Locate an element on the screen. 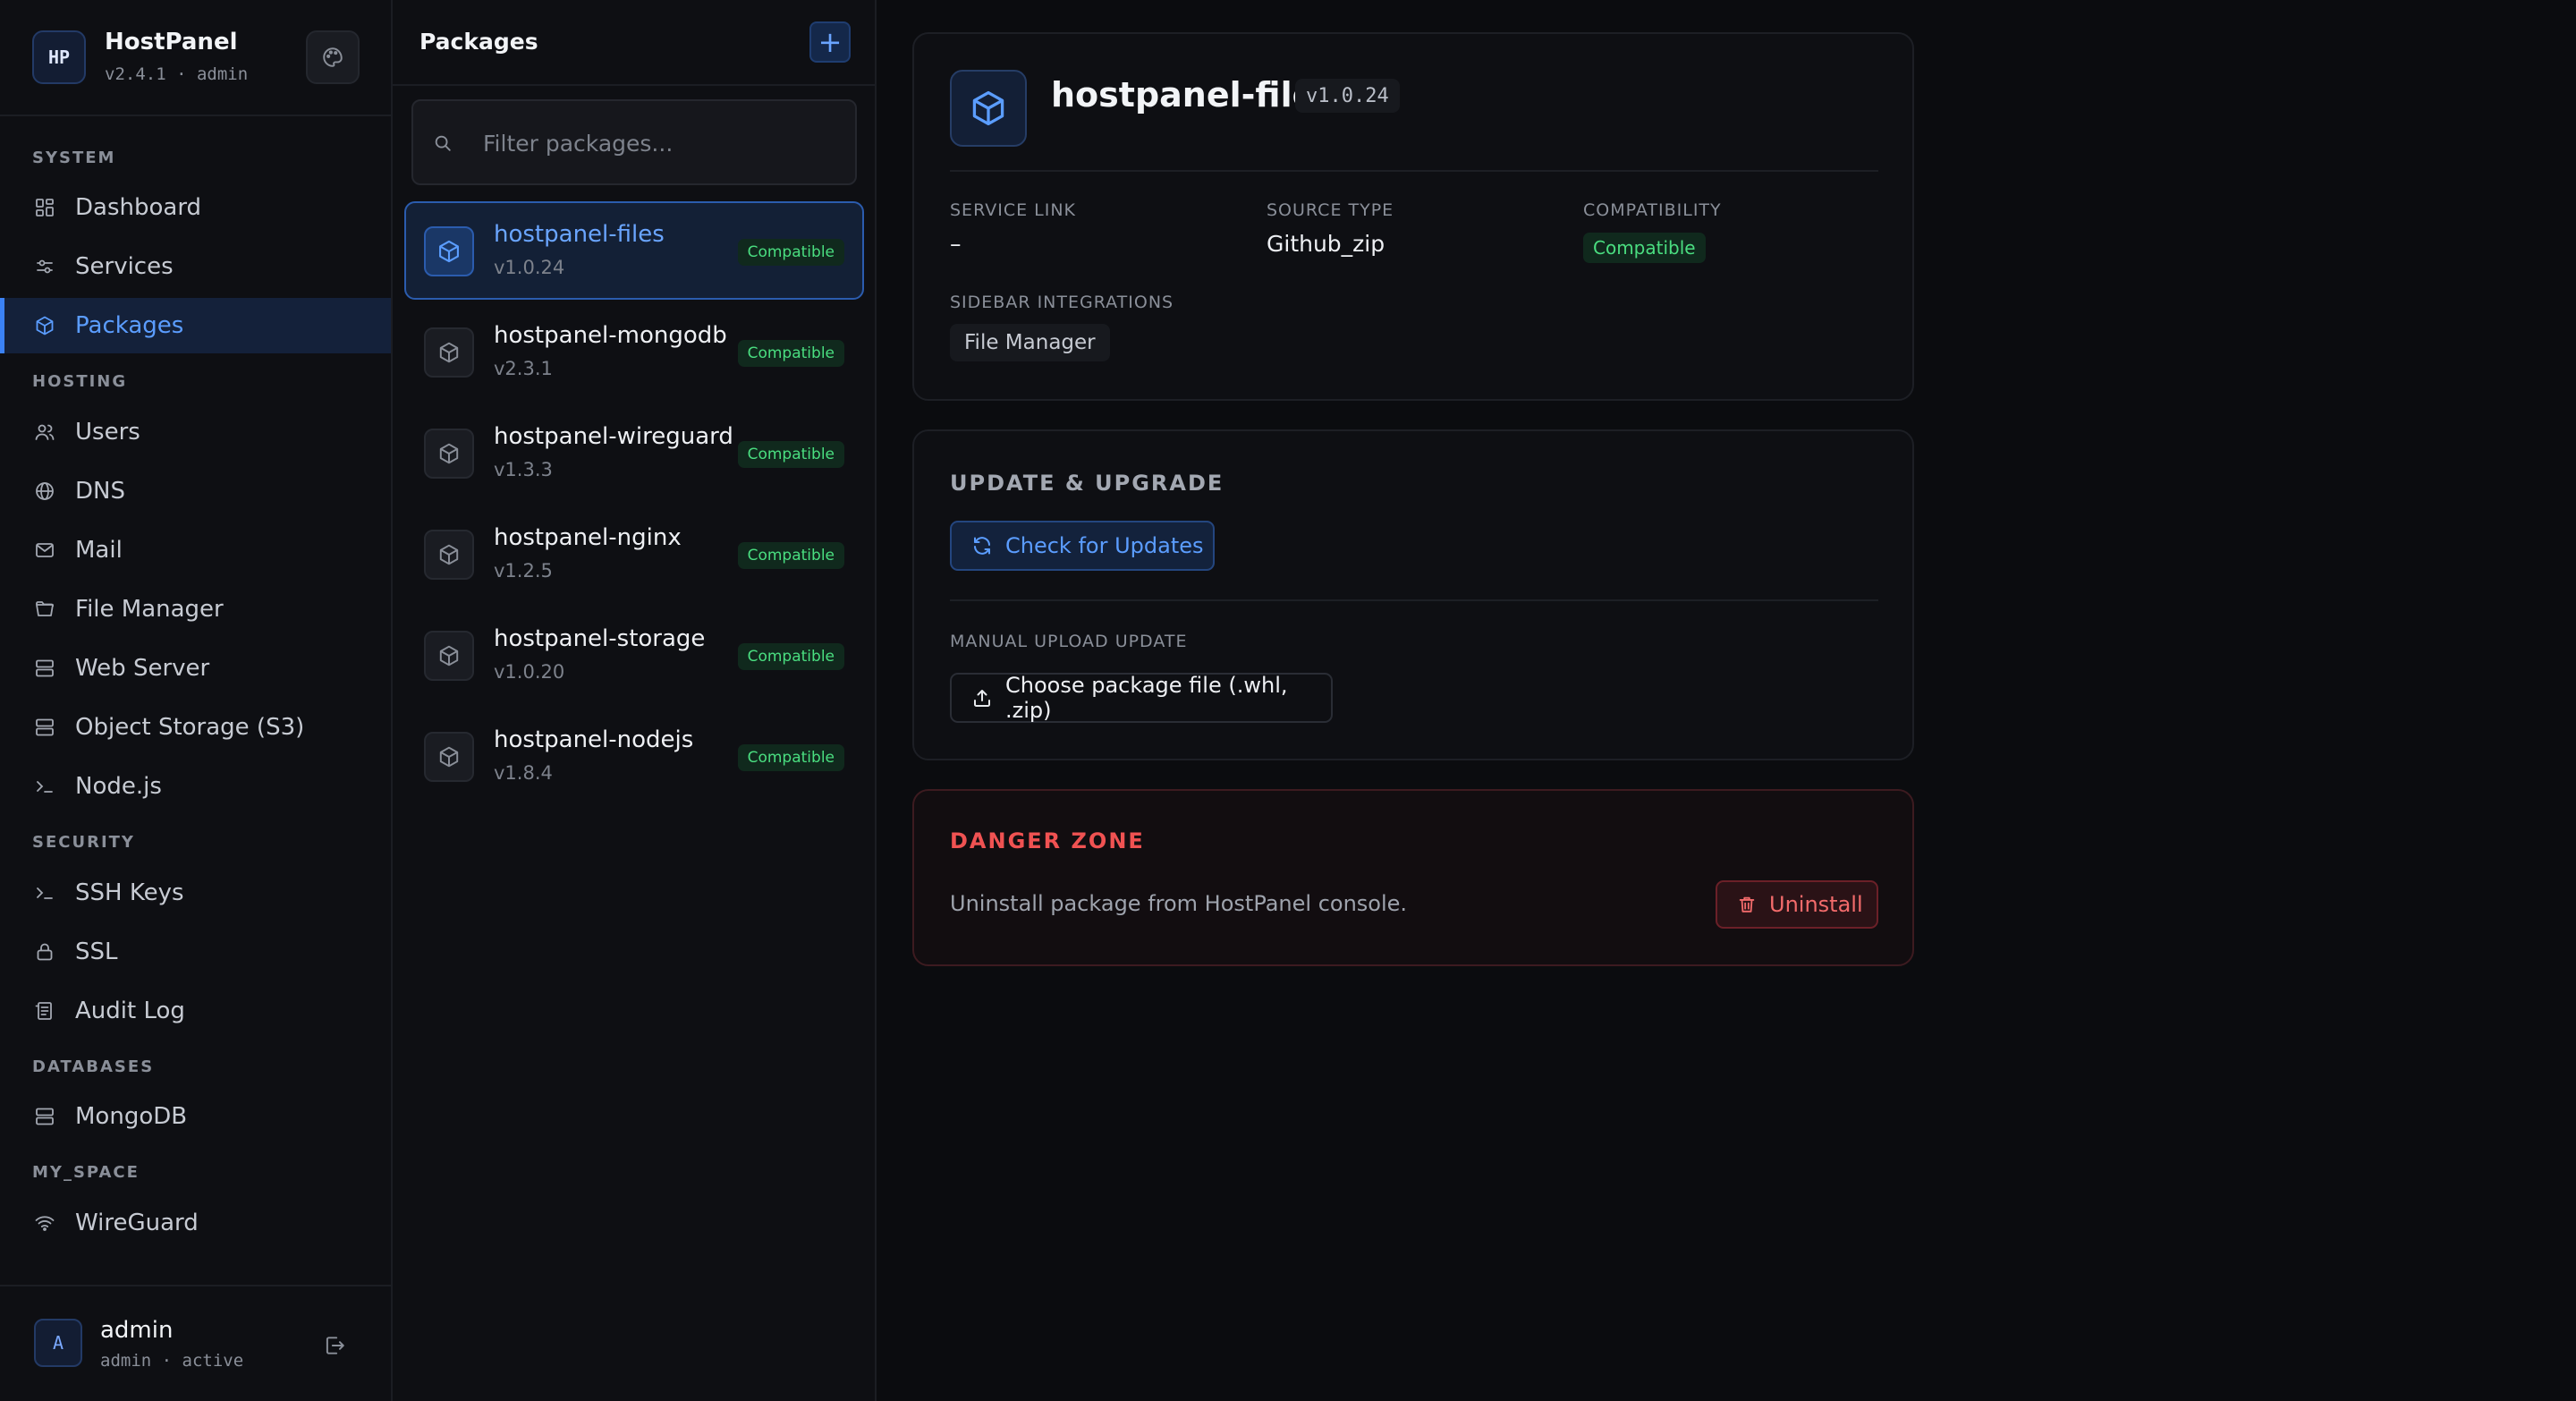 Image resolution: width=2576 pixels, height=1401 pixels. sidebar-item-label: Services is located at coordinates (124, 266).